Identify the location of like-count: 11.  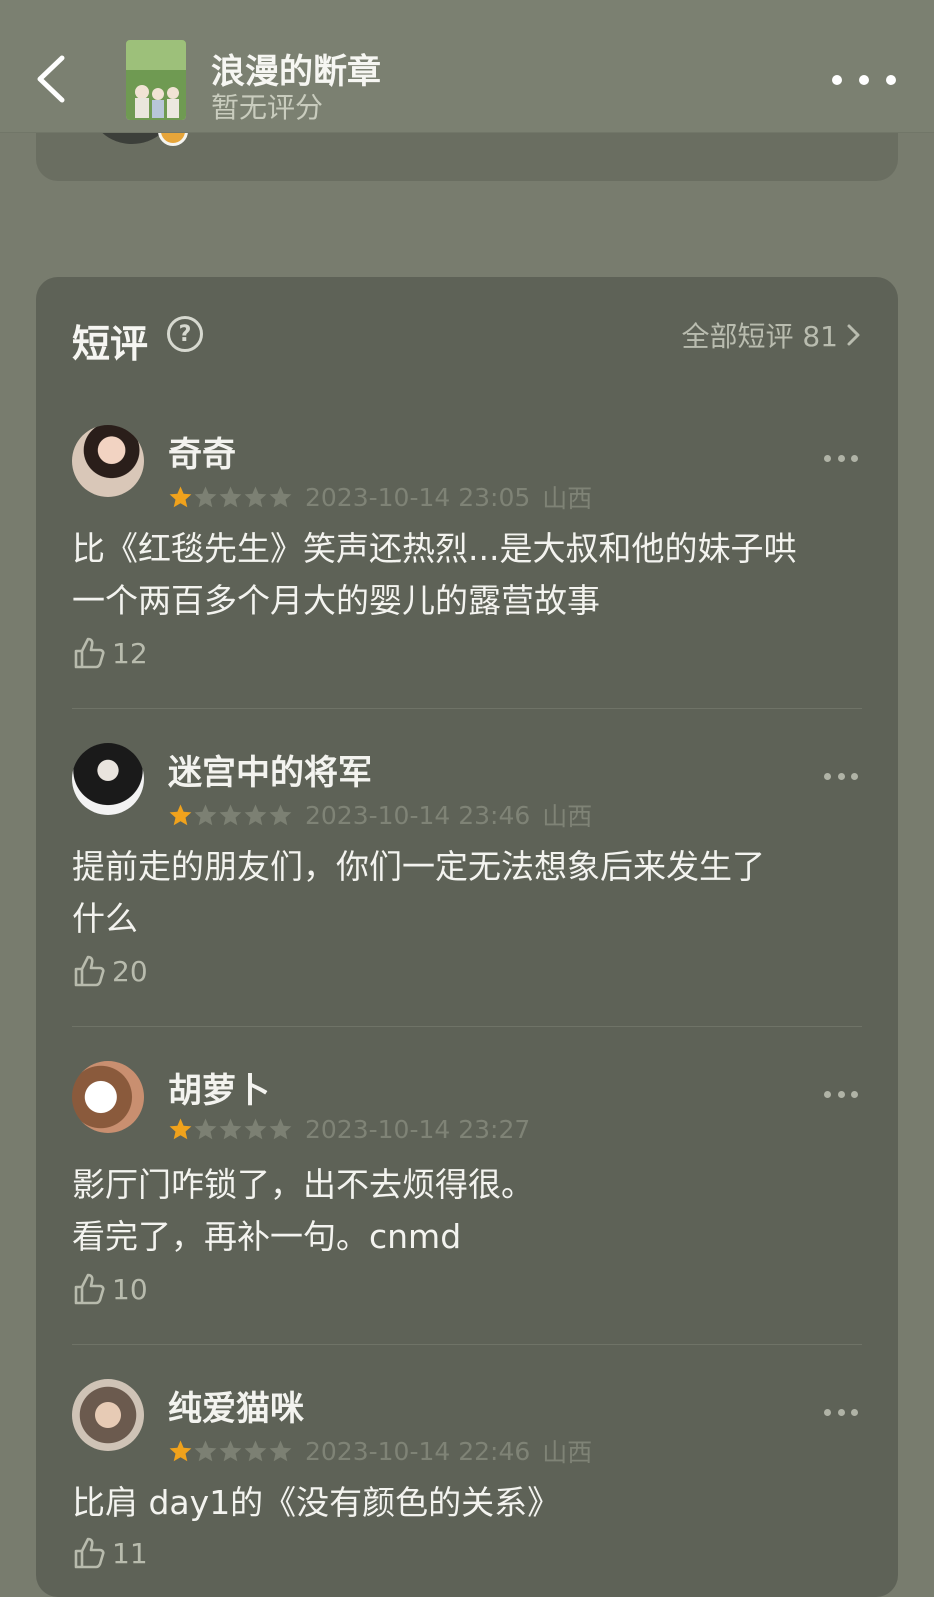
(130, 1553).